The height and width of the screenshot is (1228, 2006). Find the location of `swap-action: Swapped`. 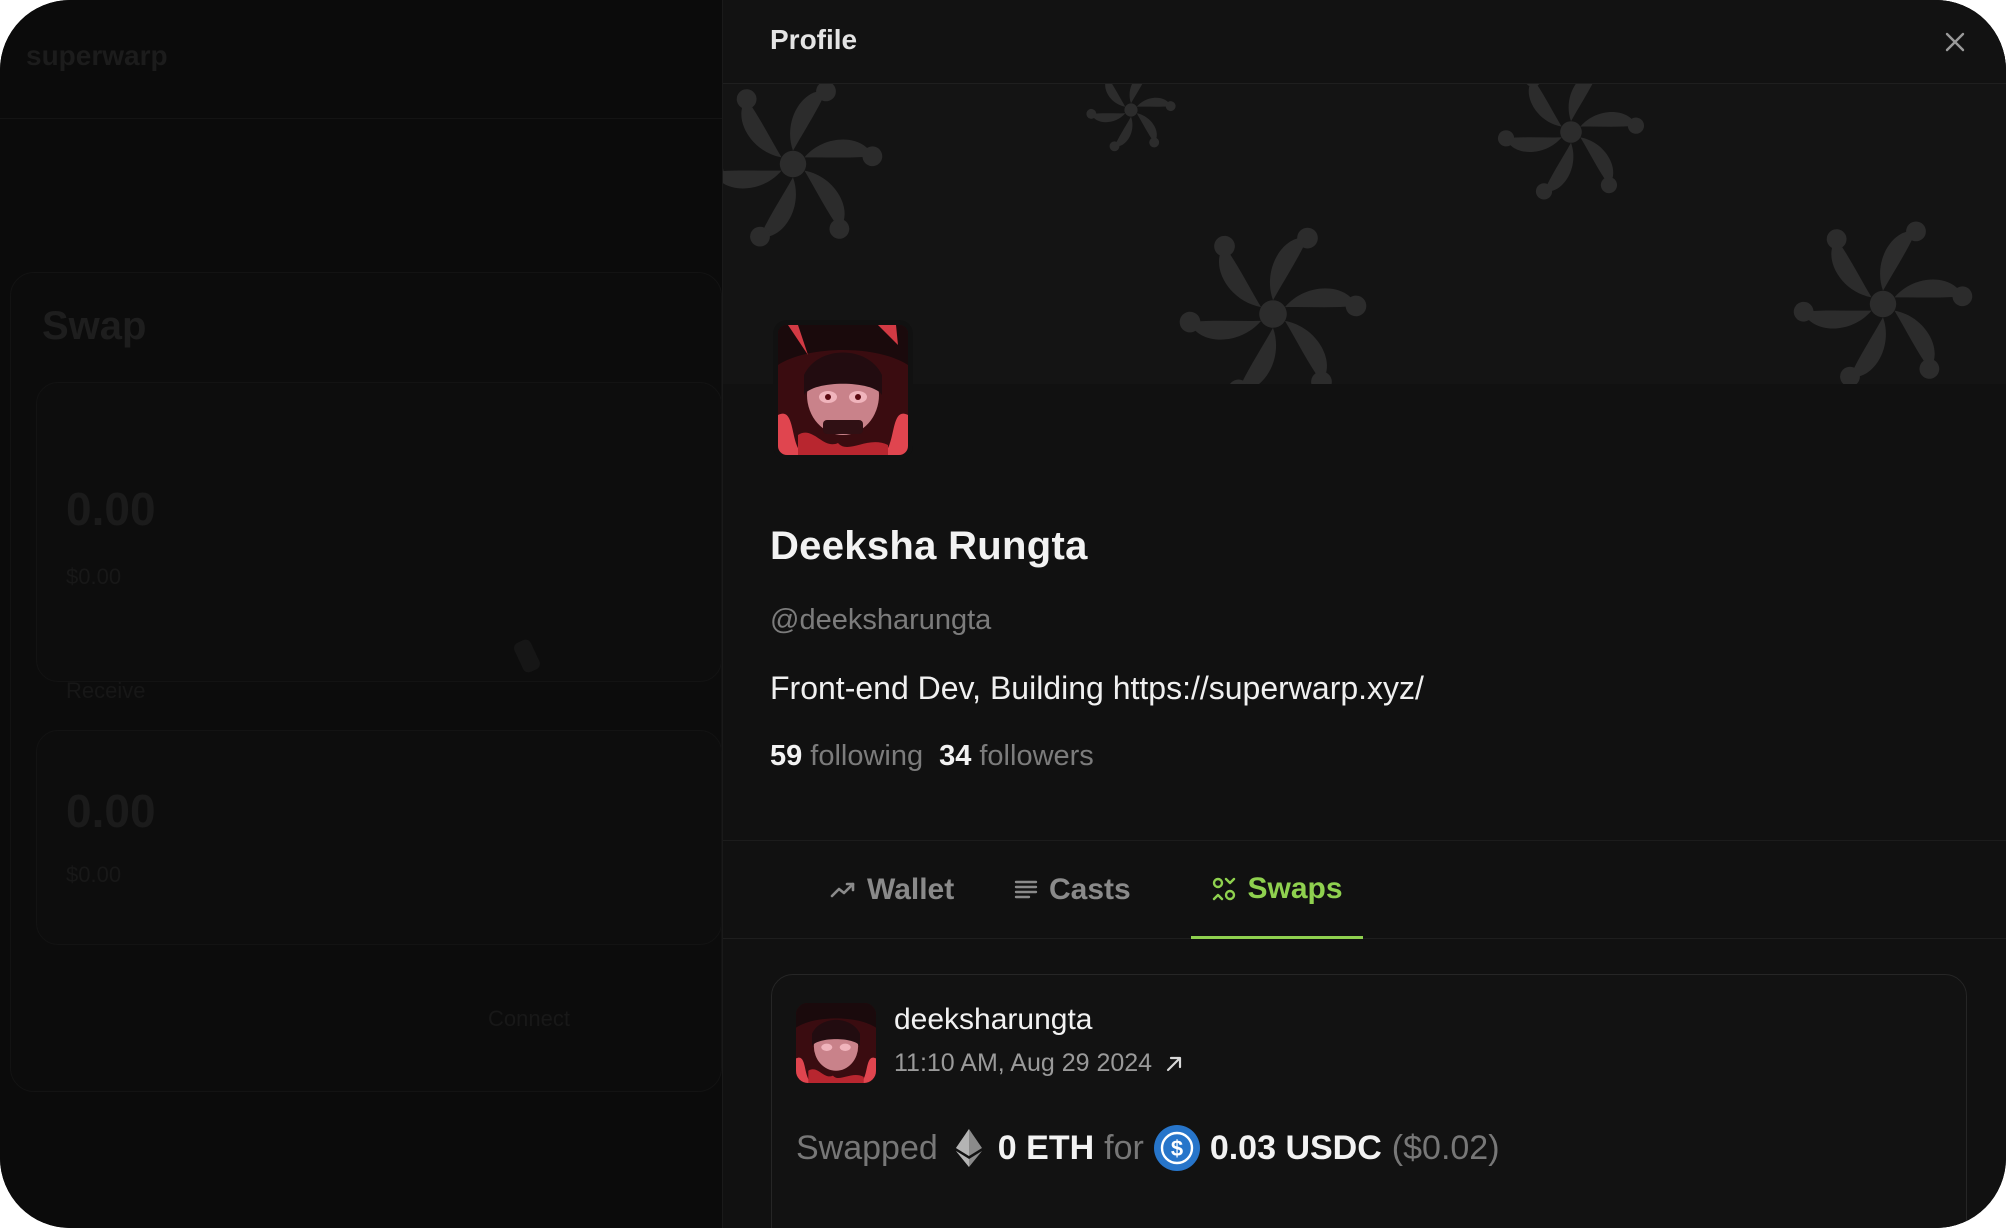

swap-action: Swapped is located at coordinates (867, 1147).